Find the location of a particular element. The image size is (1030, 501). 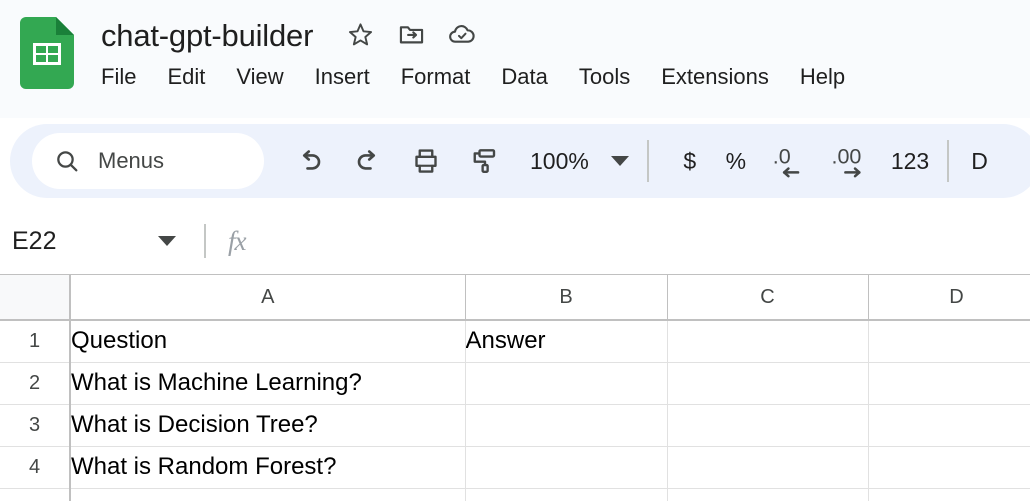

currency-format-button: $ is located at coordinates (690, 161).